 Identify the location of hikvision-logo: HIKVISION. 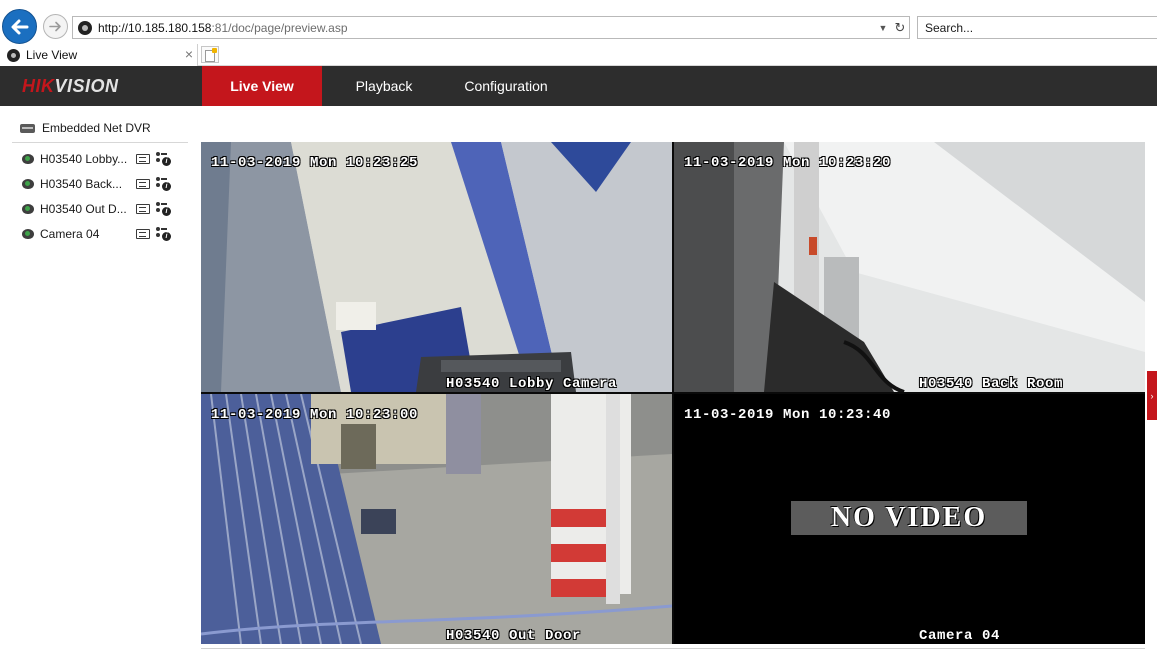
(70, 86).